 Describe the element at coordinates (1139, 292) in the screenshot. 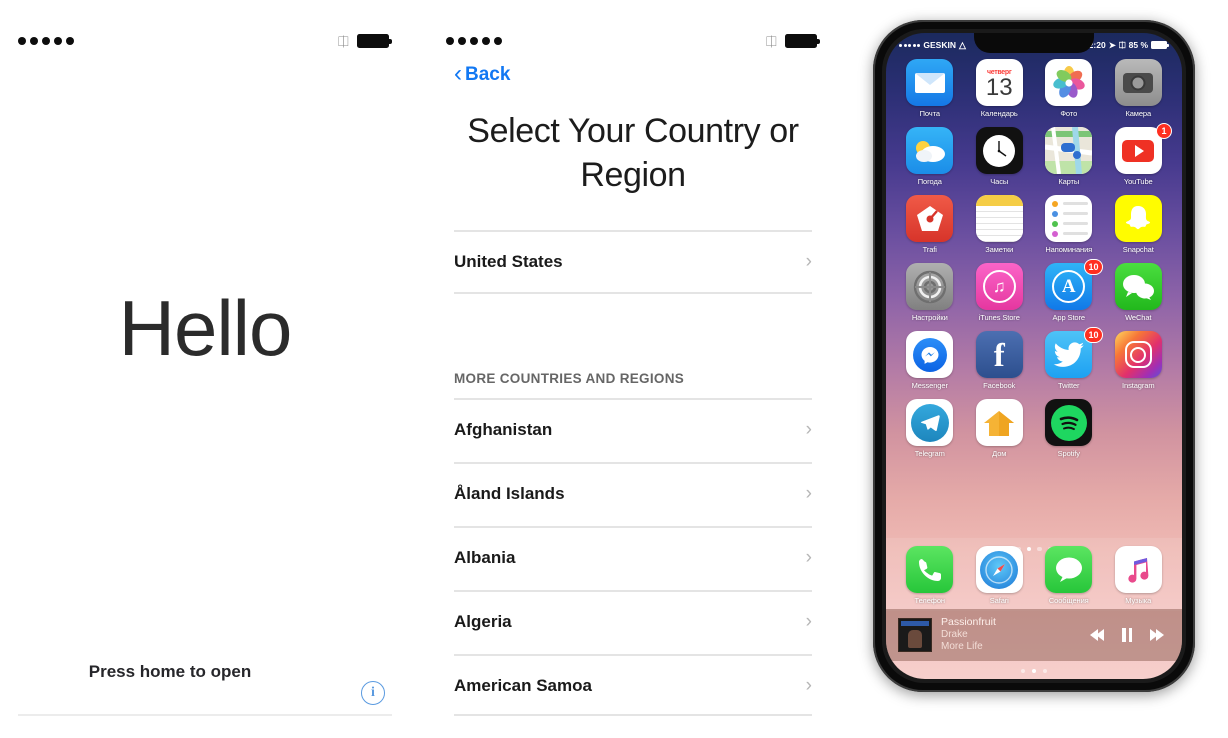

I see `app-icon-wechat: WeChat` at that location.